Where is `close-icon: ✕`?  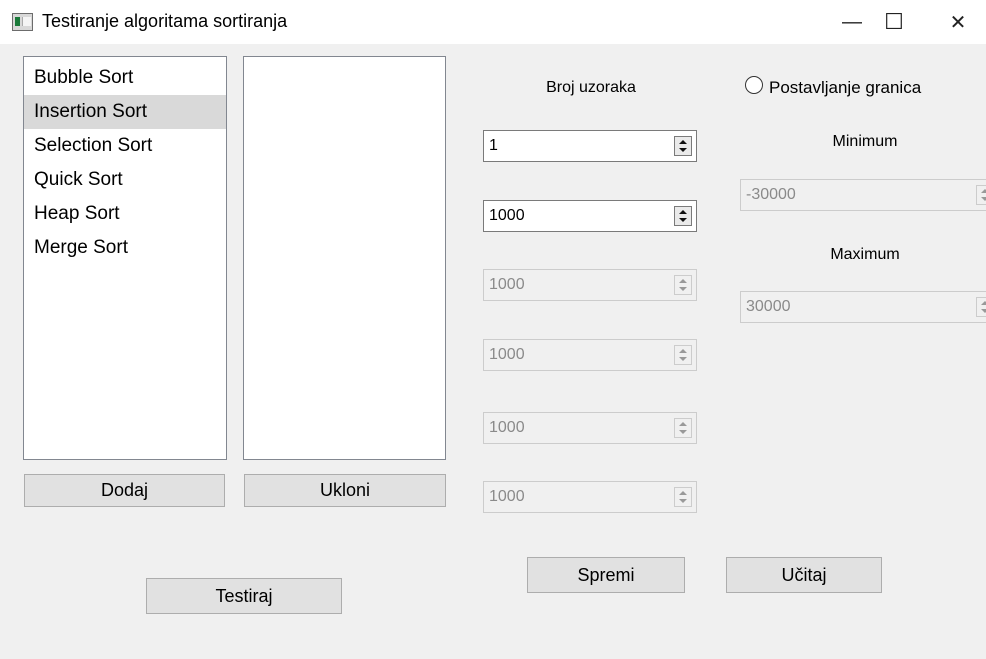
close-icon: ✕ is located at coordinates (958, 22).